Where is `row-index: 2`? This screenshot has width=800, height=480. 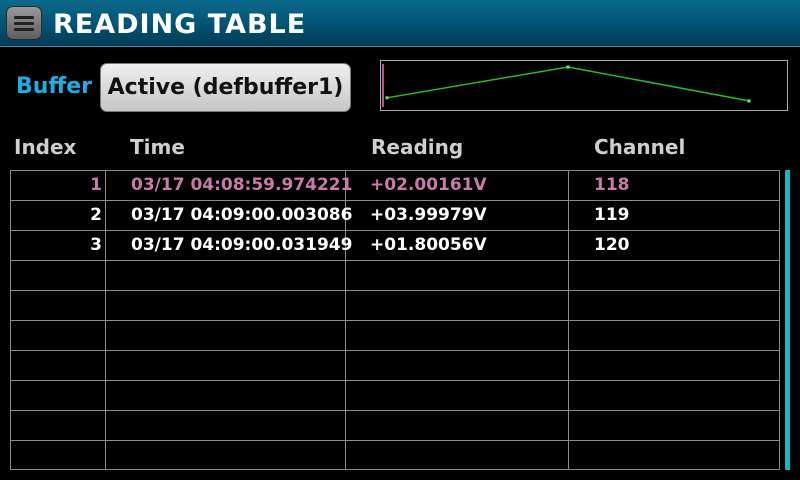 row-index: 2 is located at coordinates (96, 215).